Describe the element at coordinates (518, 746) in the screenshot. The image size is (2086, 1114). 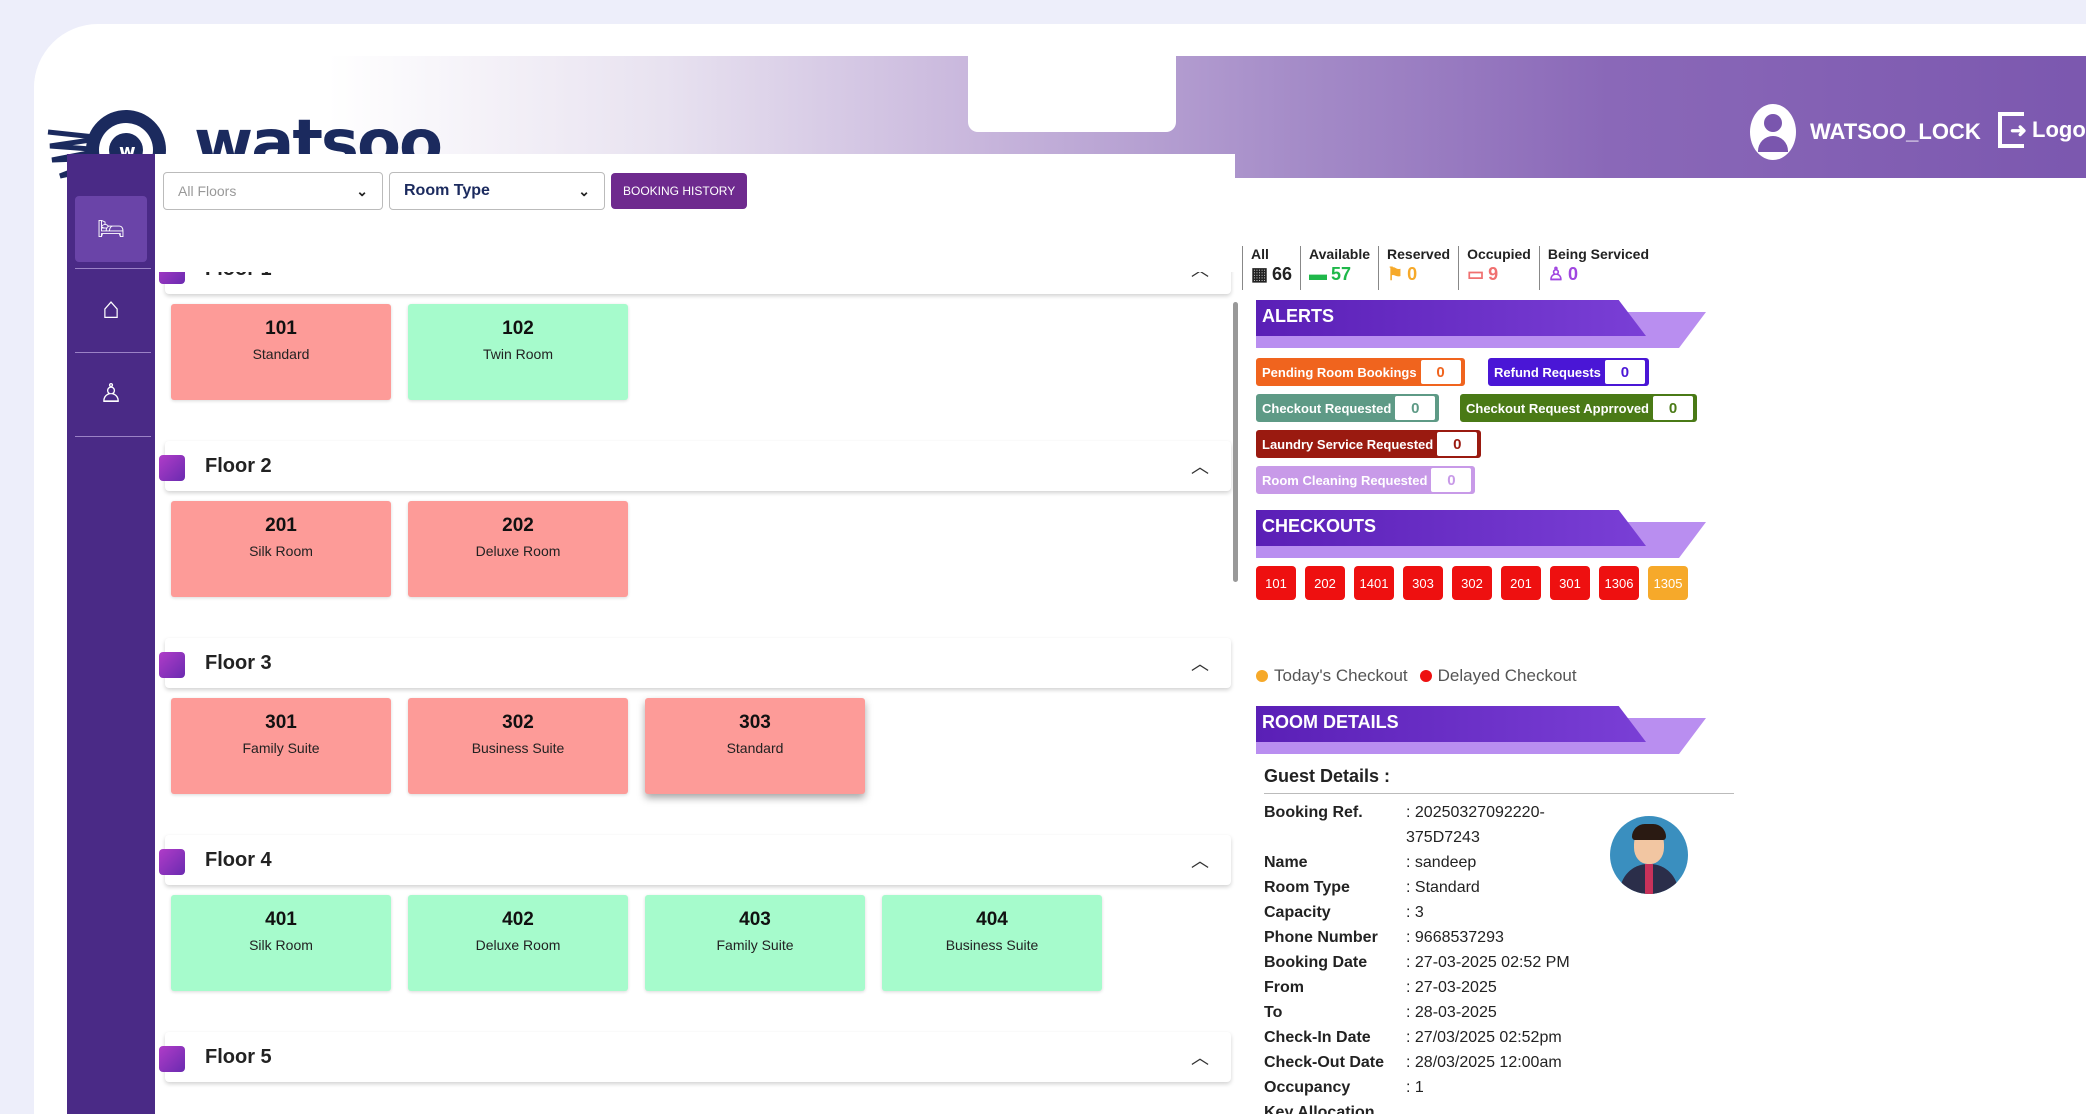
I see `room-card: 302 Business Suite` at that location.